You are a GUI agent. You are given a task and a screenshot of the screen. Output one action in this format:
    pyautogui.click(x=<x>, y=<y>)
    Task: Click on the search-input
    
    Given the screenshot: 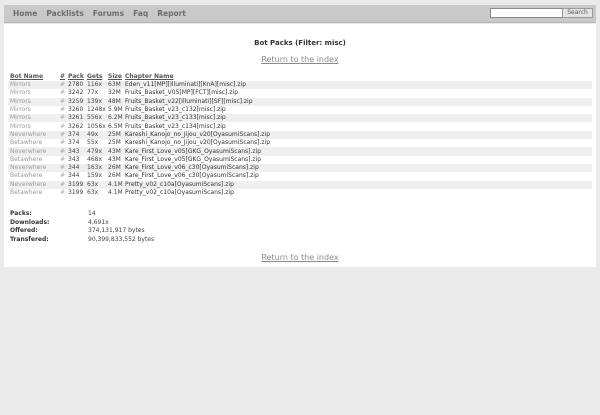 What is the action you would take?
    pyautogui.click(x=526, y=13)
    